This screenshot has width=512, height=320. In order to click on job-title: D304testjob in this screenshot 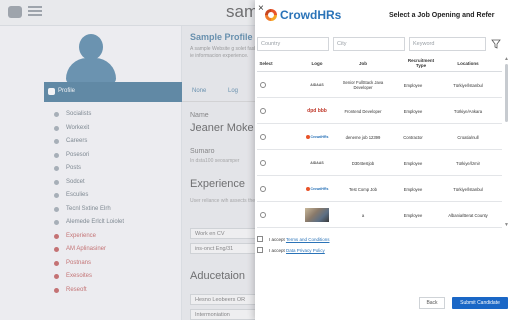, I will do `click(363, 163)`.